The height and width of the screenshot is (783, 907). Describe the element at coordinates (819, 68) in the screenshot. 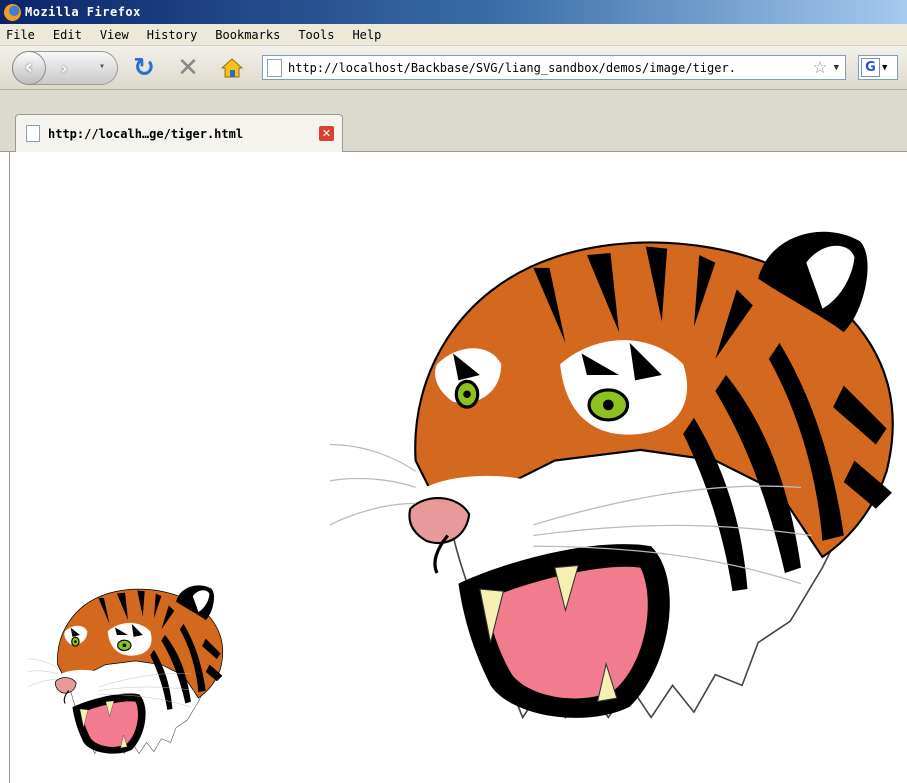

I see `bookmark-star-icon: ☆` at that location.